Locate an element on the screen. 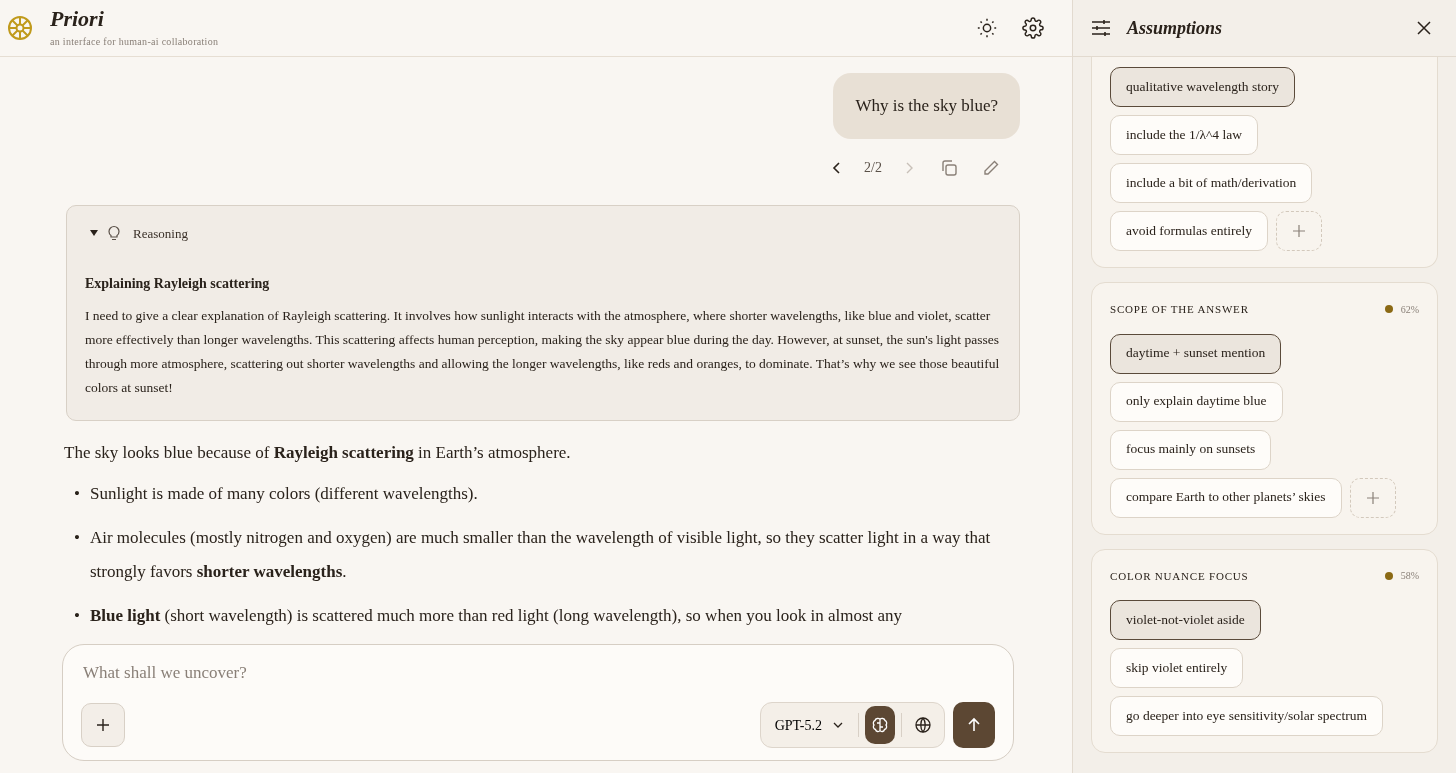  option-chip: include the 1/λ^4 law is located at coordinates (1184, 135).